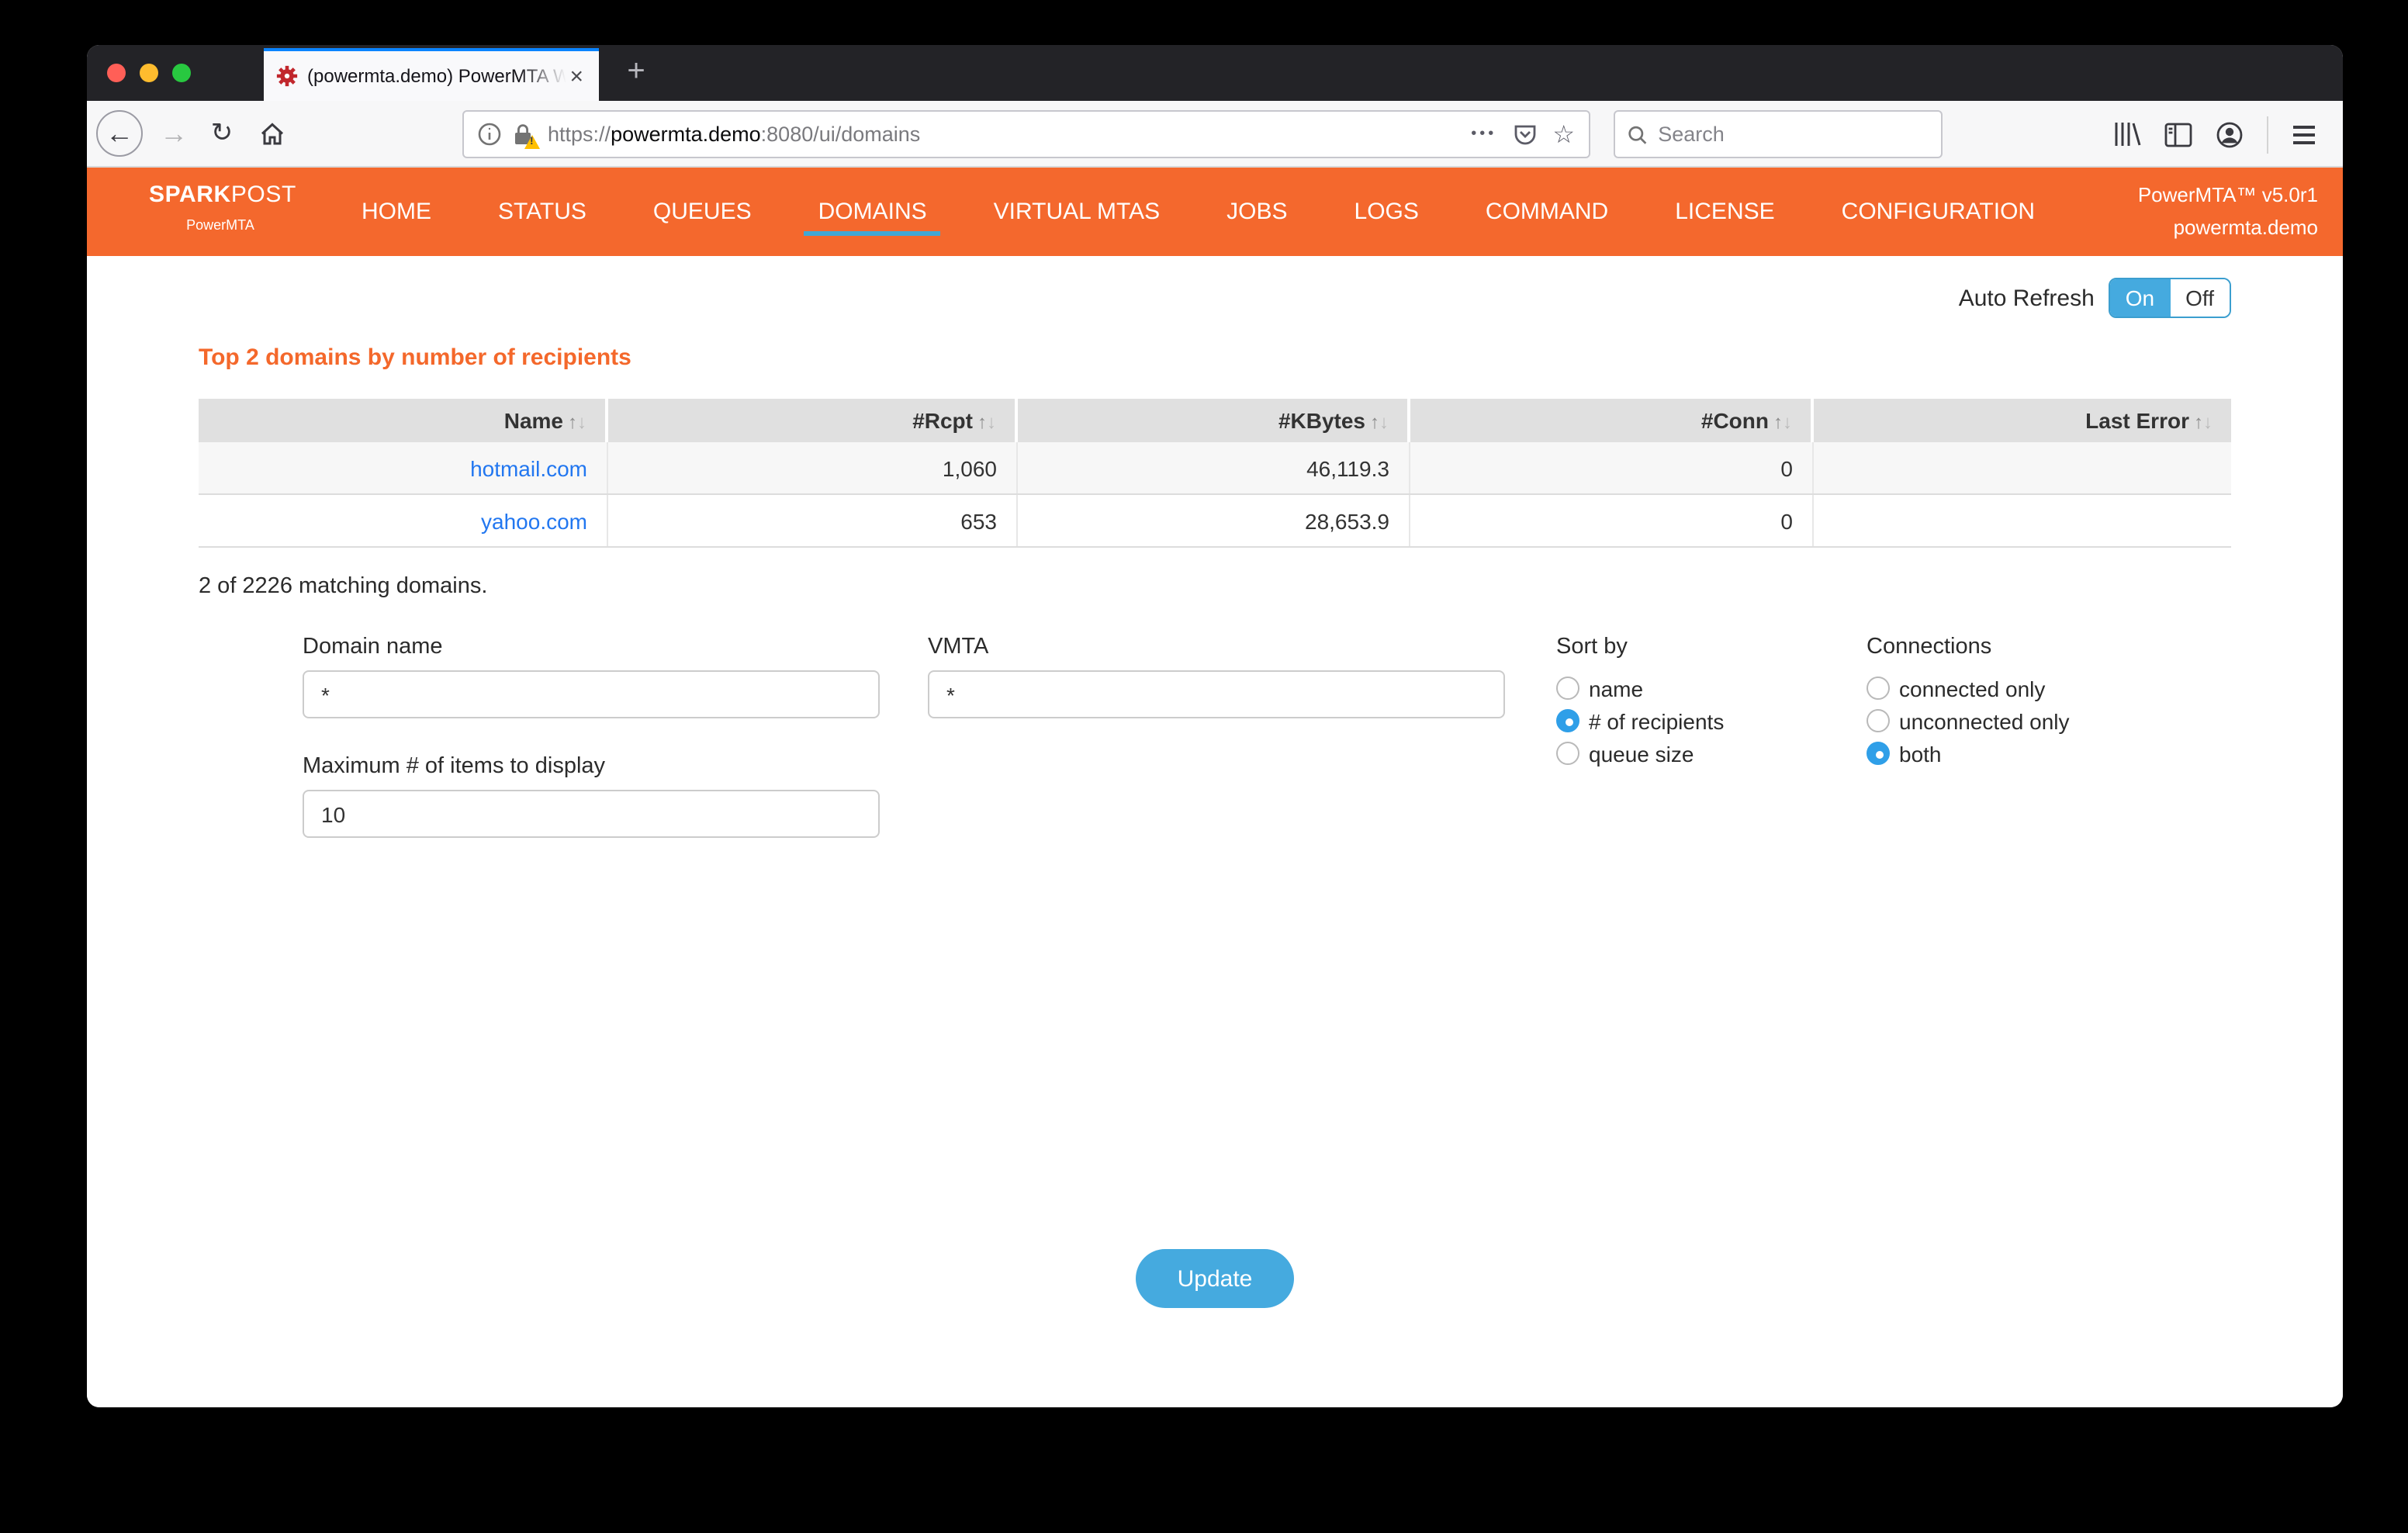 Image resolution: width=2408 pixels, height=1533 pixels. I want to click on sort-by-name-radio: name, so click(1640, 688).